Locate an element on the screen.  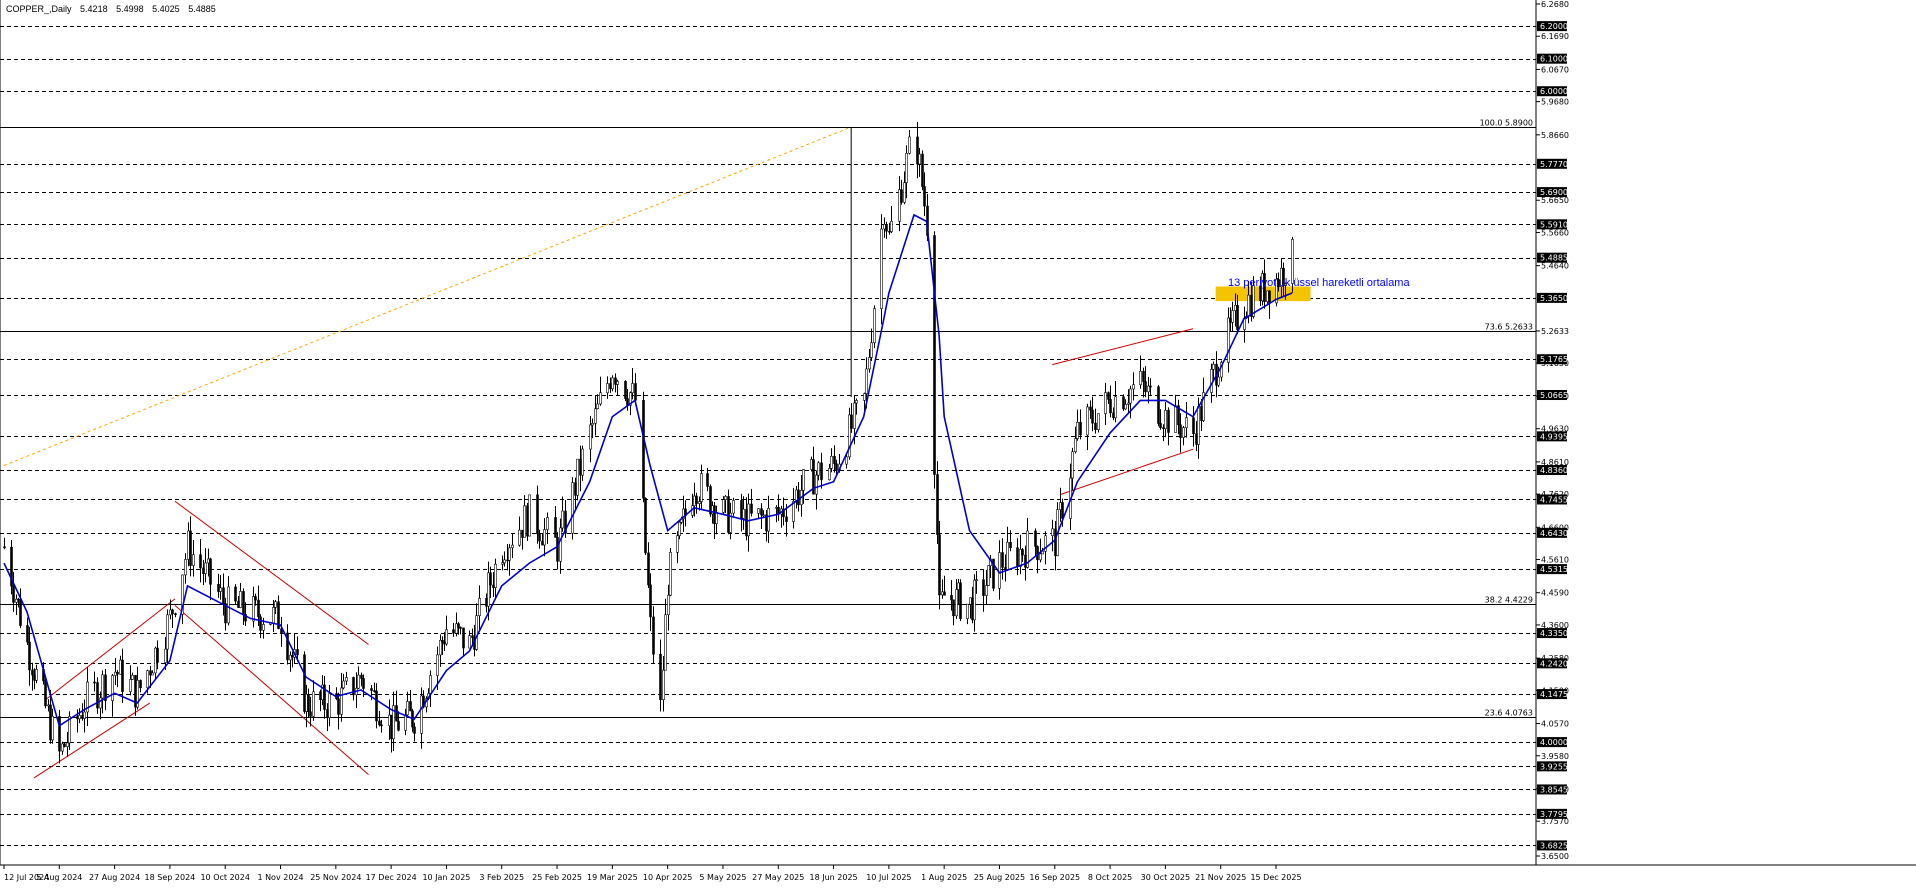
time-tick-label: 15 Dec 2025 is located at coordinates (1275, 877).